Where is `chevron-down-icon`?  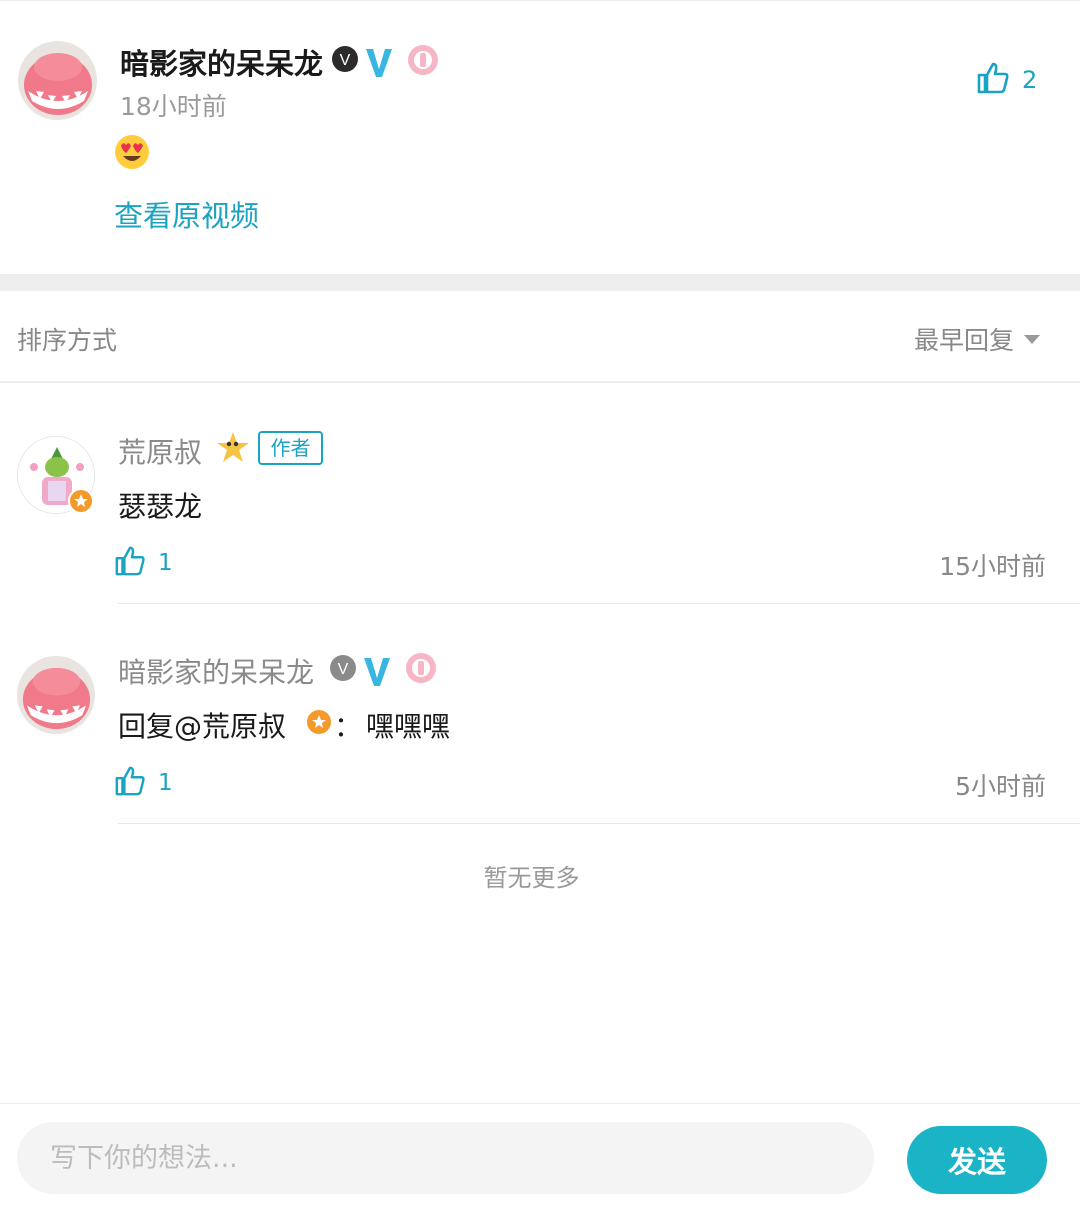 chevron-down-icon is located at coordinates (1032, 339).